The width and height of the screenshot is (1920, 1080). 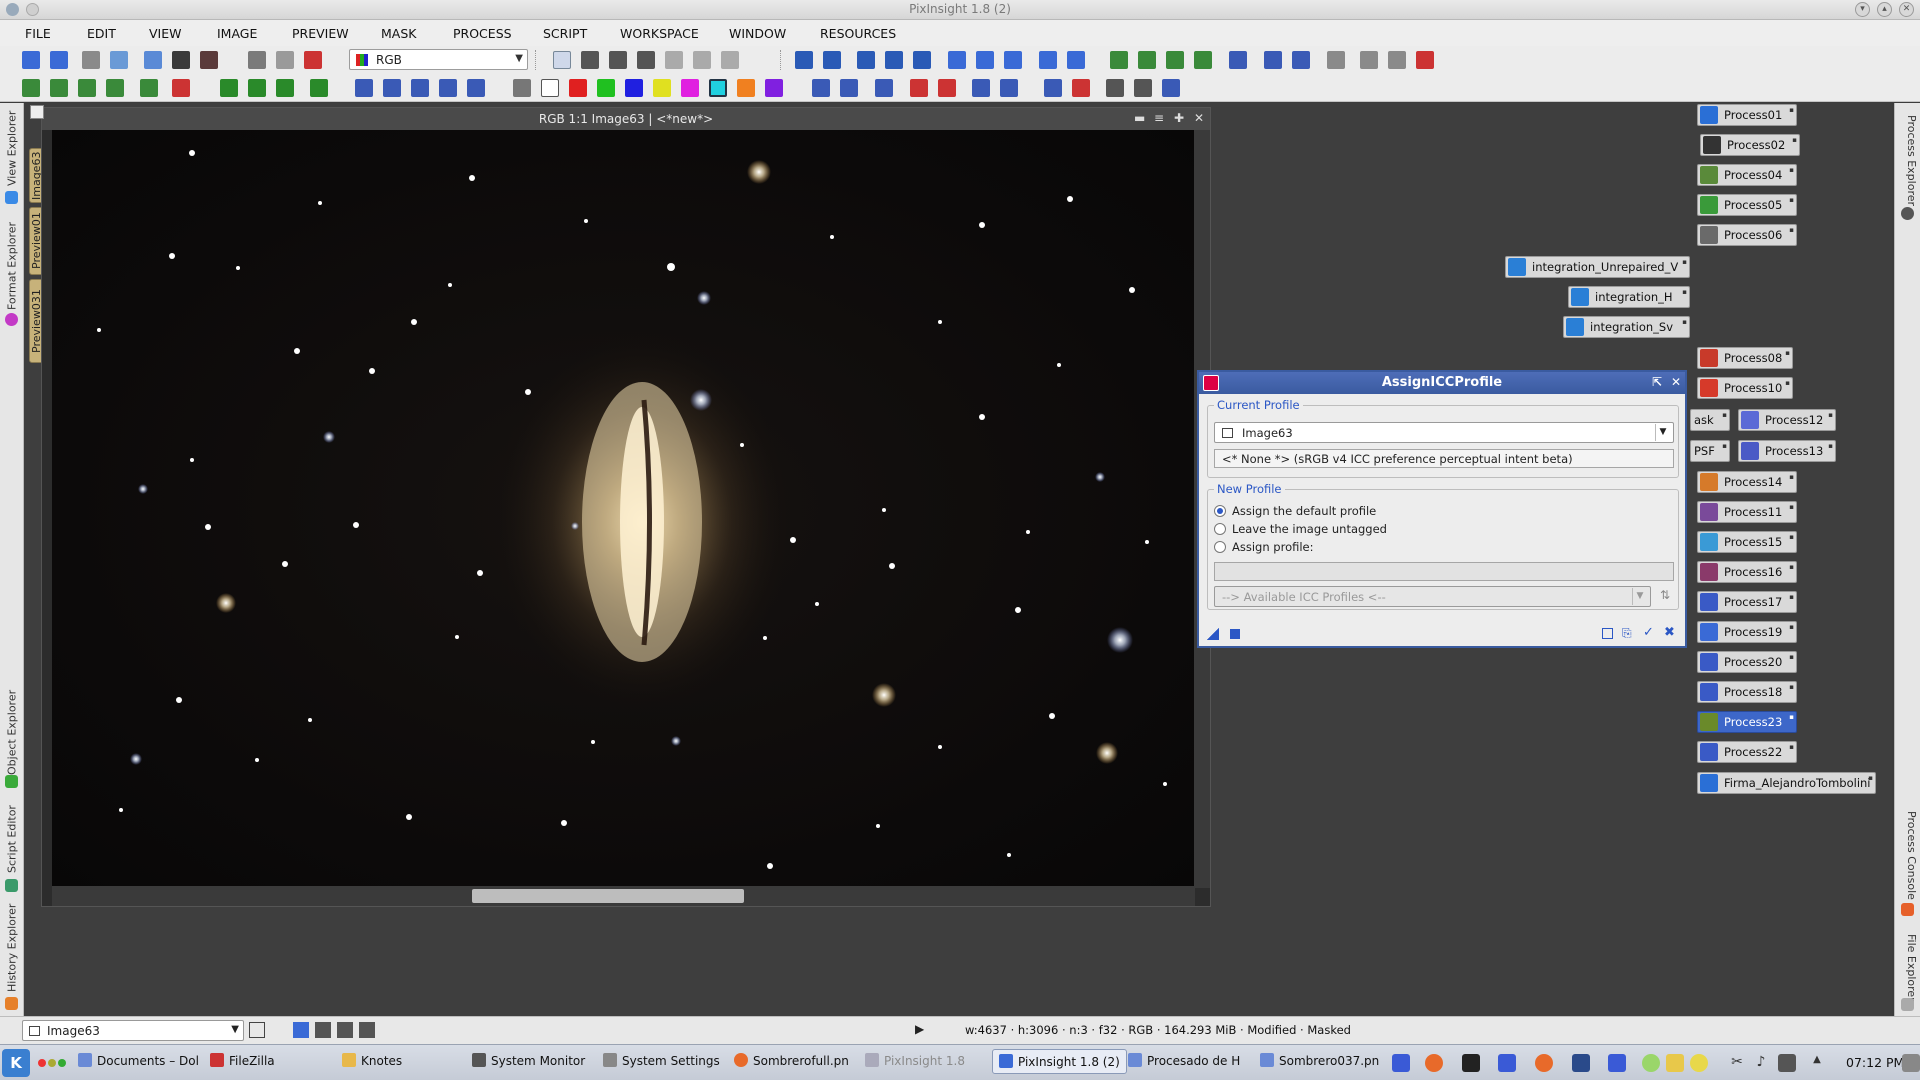 What do you see at coordinates (257, 88) in the screenshot?
I see `mask-show-icon` at bounding box center [257, 88].